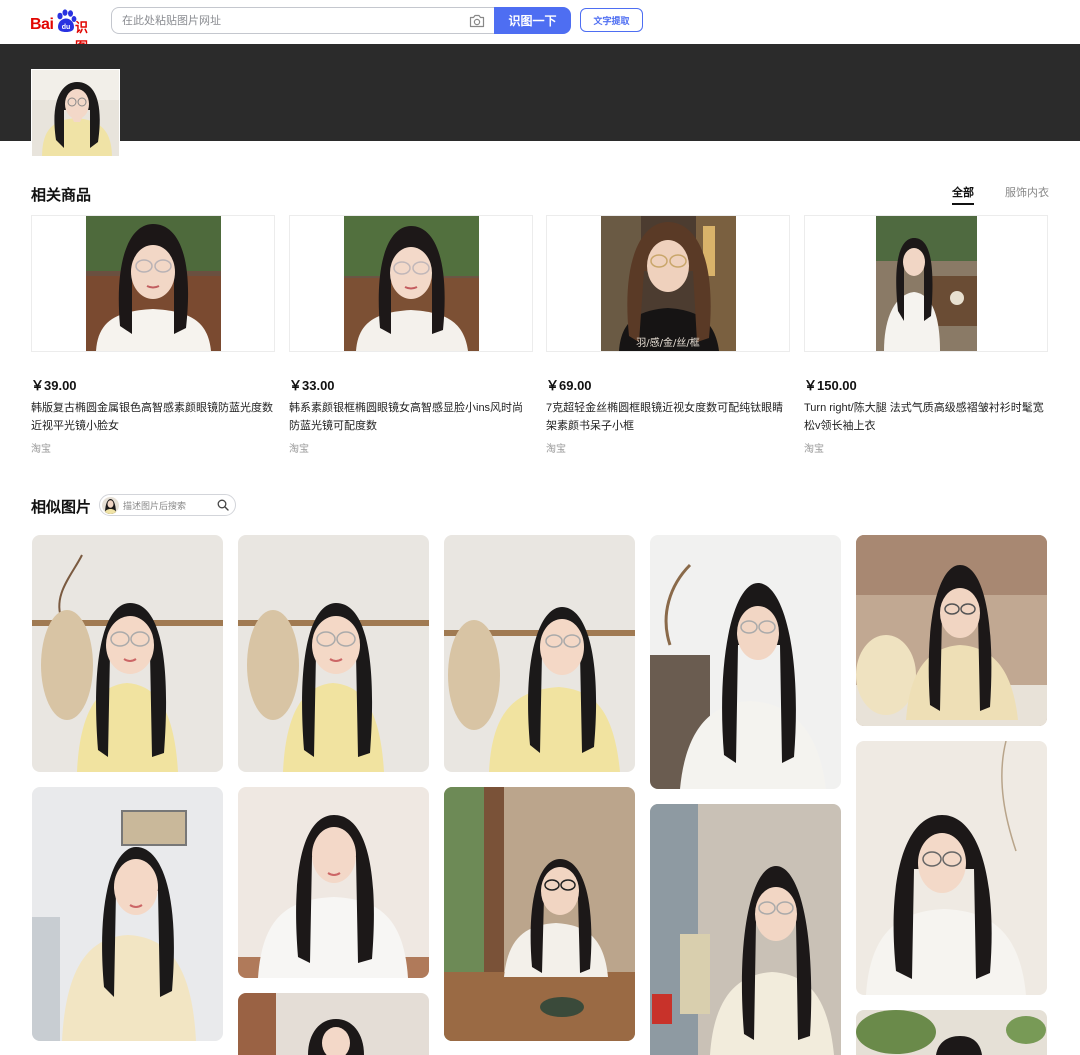 The width and height of the screenshot is (1080, 1055). I want to click on describe-search-box, so click(167, 505).